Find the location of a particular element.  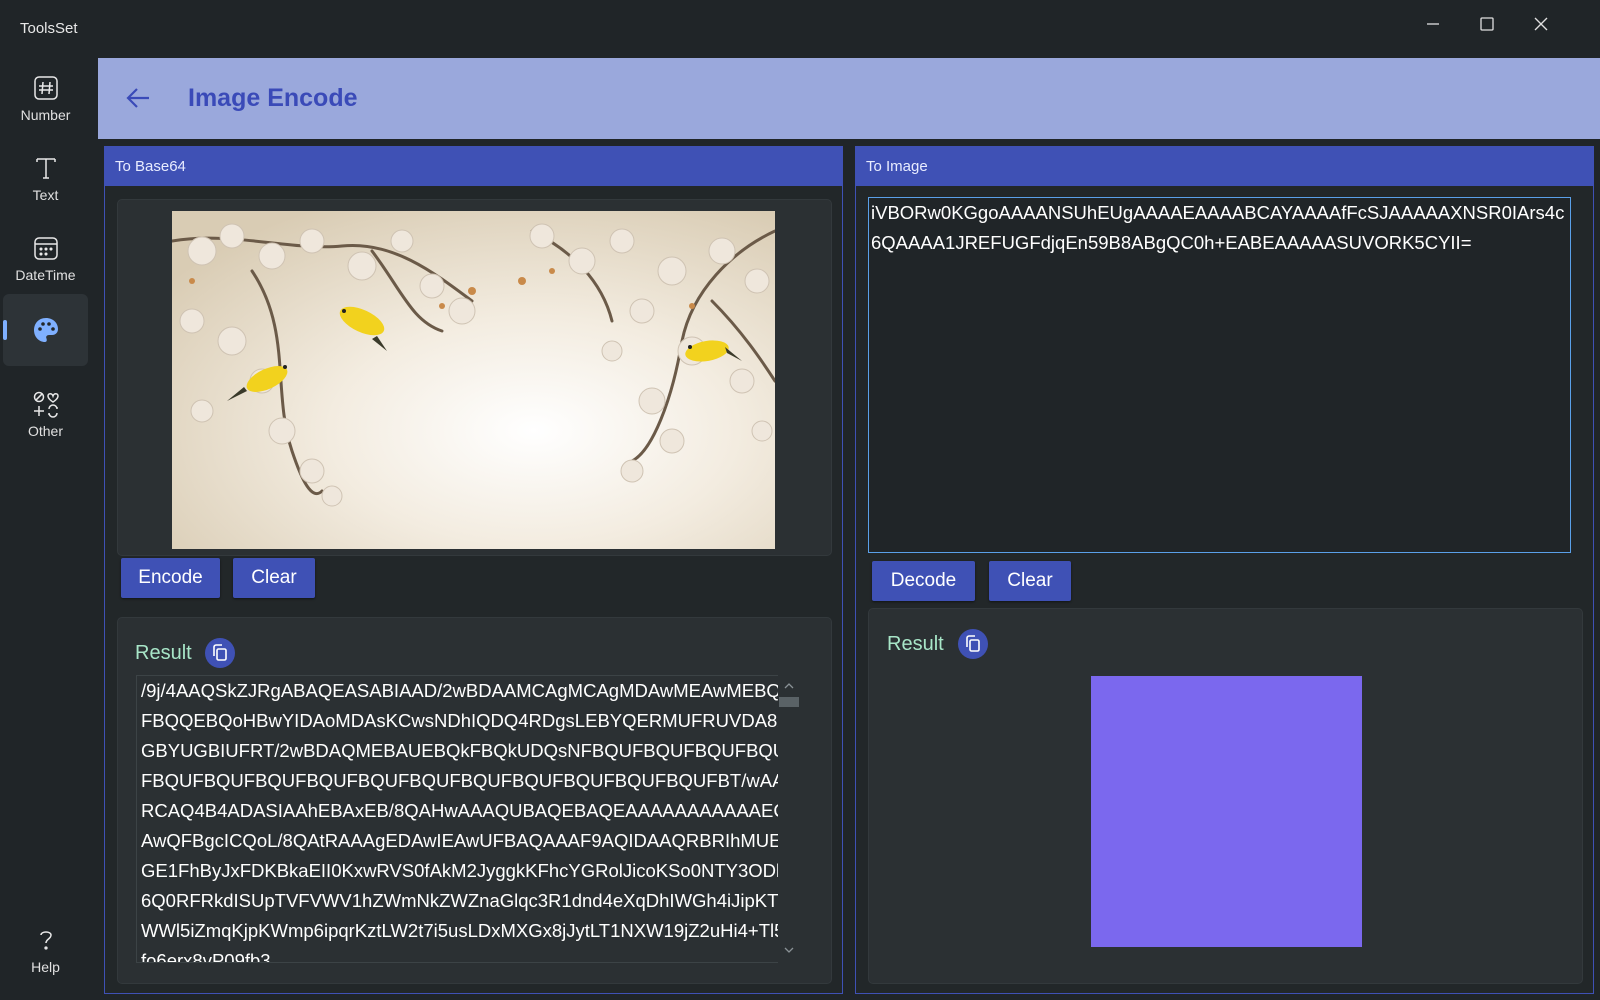

sidebar-item-other: Other is located at coordinates (45, 414).